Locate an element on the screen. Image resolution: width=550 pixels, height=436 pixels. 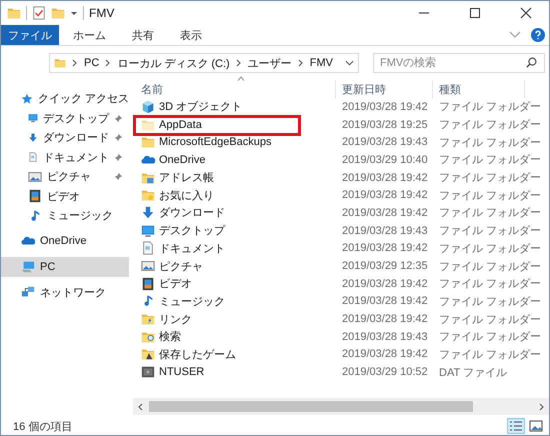
ribbon-tab: ホーム is located at coordinates (89, 35).